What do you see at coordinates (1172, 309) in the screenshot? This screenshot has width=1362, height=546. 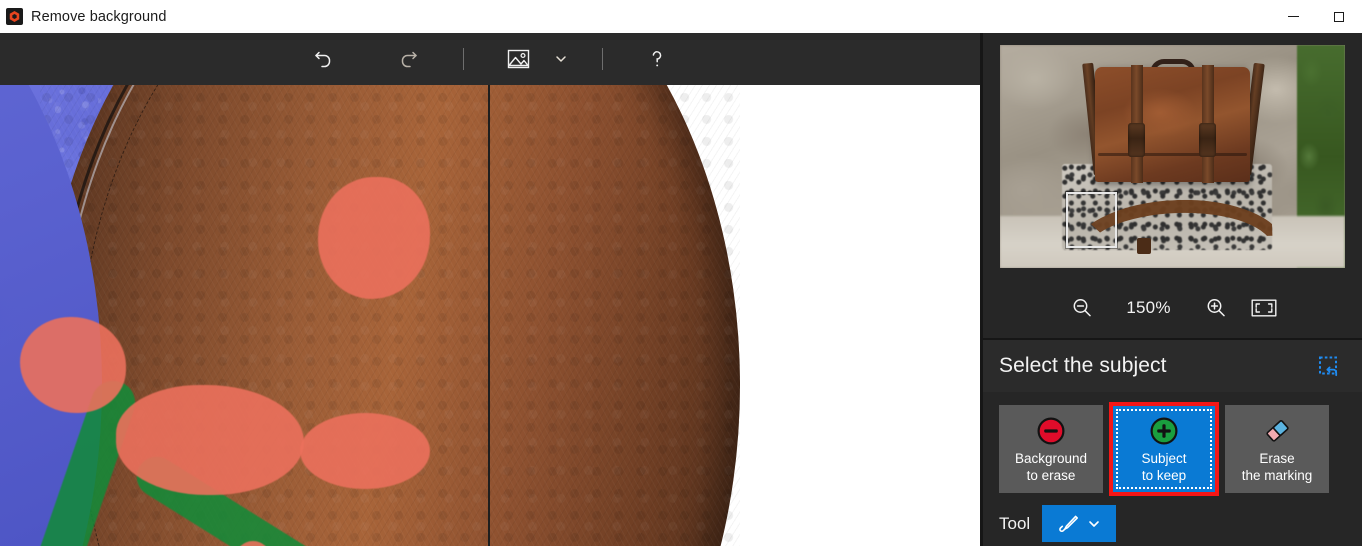 I see `zoom-controls: 150%` at bounding box center [1172, 309].